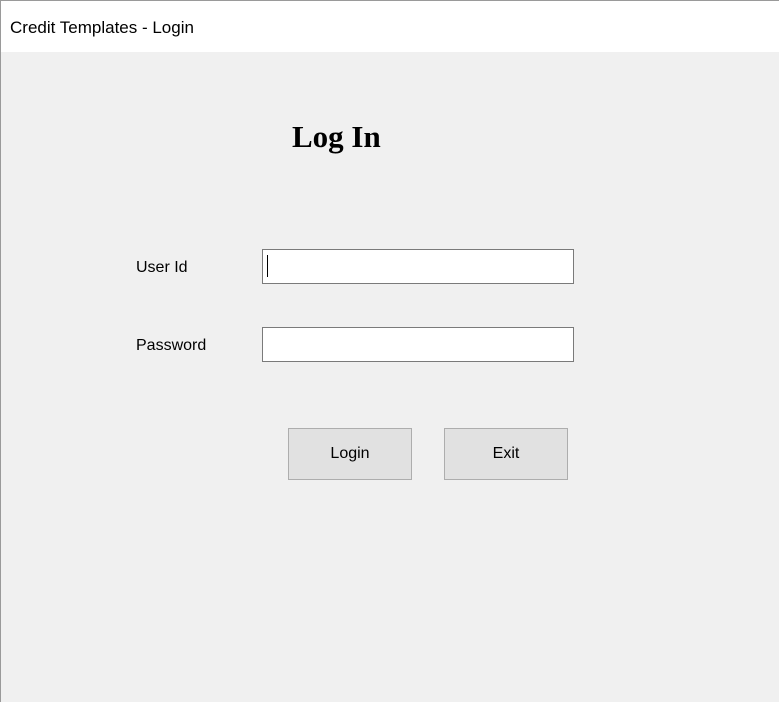  What do you see at coordinates (418, 344) in the screenshot?
I see `password-input` at bounding box center [418, 344].